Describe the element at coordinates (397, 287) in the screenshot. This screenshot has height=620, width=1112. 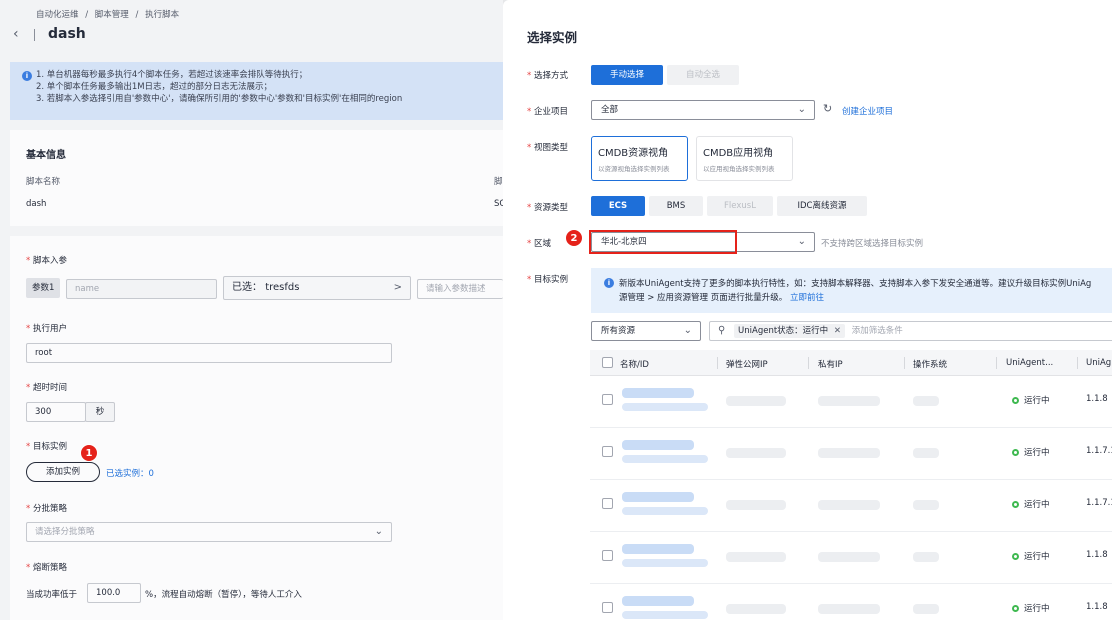
I see `chevron-right-icon: >` at that location.